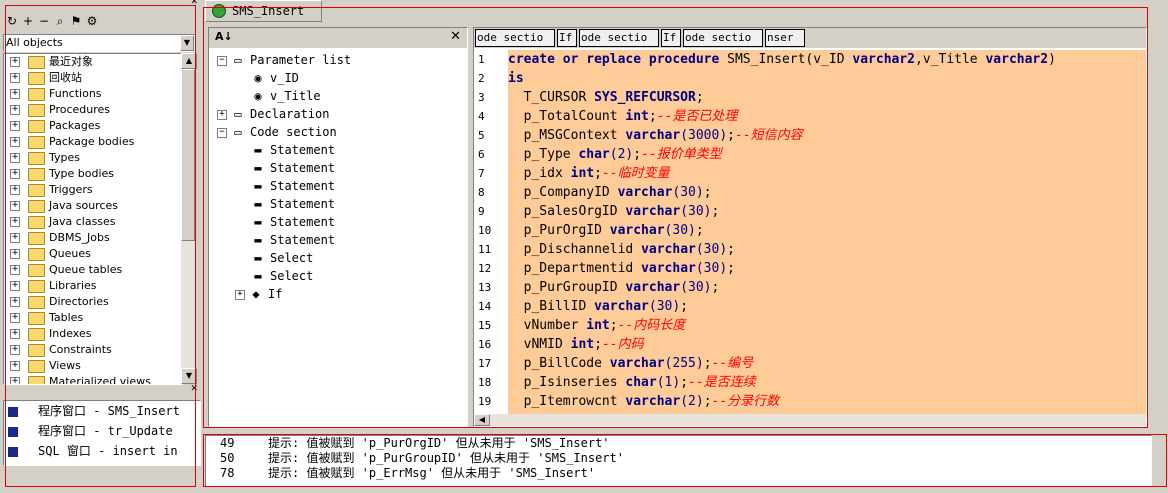 The width and height of the screenshot is (1168, 493). I want to click on code-line: p_Dischannelid varchar(30);, so click(827, 249).